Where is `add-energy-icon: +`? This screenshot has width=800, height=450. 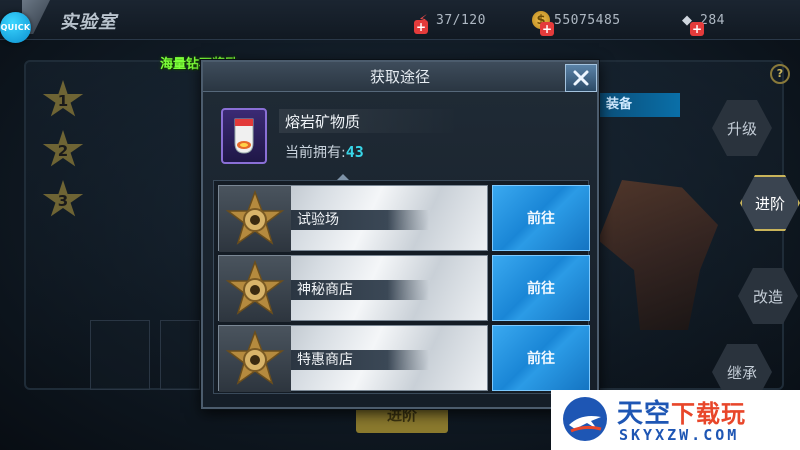
add-energy-icon: + is located at coordinates (421, 27).